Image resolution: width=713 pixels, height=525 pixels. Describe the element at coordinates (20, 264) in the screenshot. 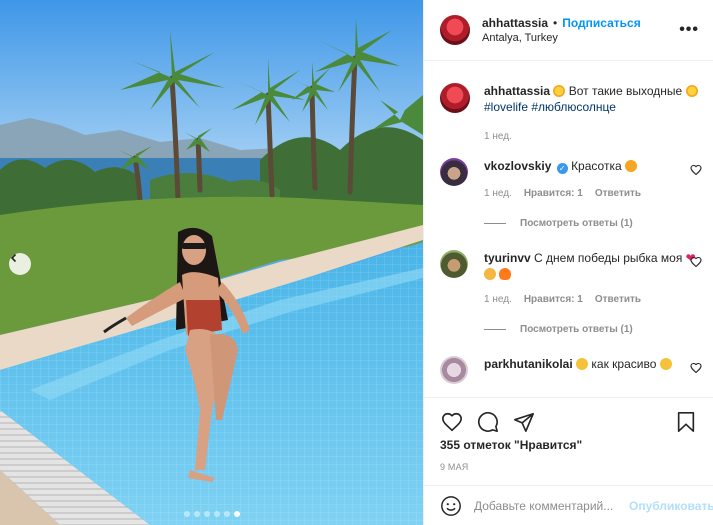

I see `previous-image-button` at that location.